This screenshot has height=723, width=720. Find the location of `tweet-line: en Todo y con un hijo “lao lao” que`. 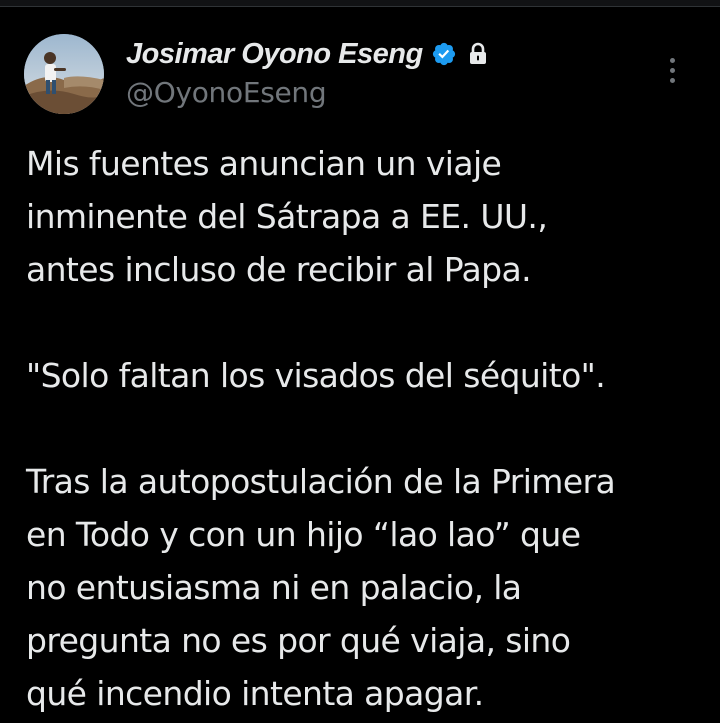

tweet-line: en Todo y con un hijo “lao lao” que is located at coordinates (303, 534).